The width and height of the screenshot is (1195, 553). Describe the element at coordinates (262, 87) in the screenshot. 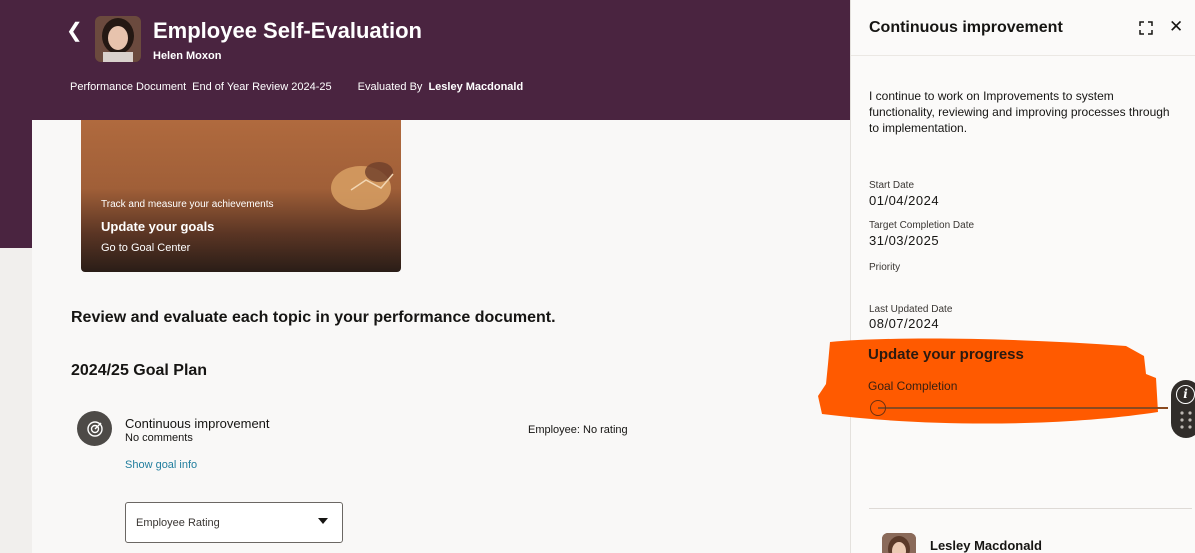

I see `document-value: End of Year Review 2024-25` at that location.